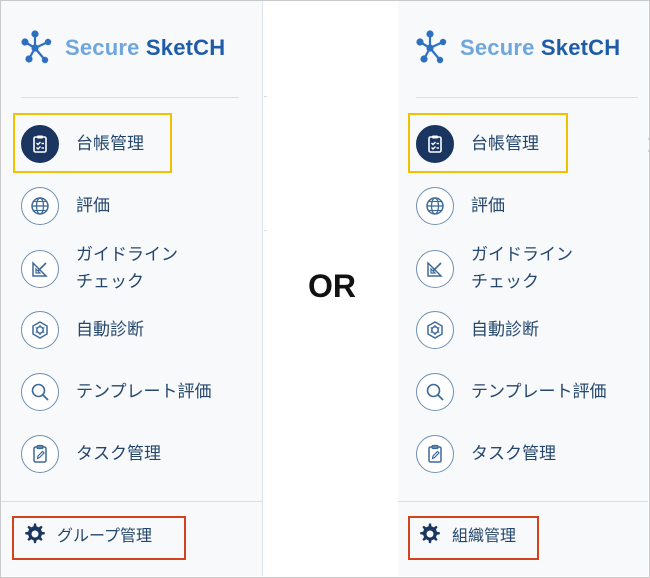  What do you see at coordinates (332, 286) in the screenshot?
I see `or-separator: OR` at bounding box center [332, 286].